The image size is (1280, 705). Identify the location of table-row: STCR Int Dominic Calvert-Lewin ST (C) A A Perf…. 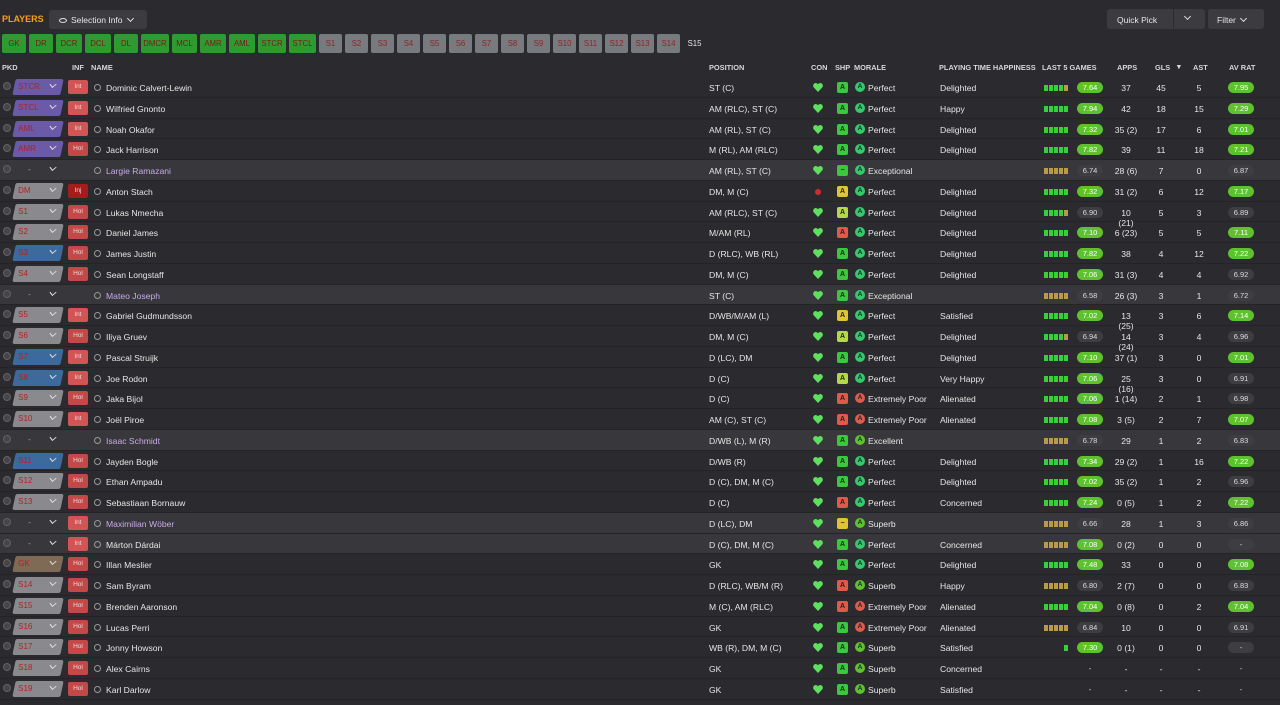
(640, 87).